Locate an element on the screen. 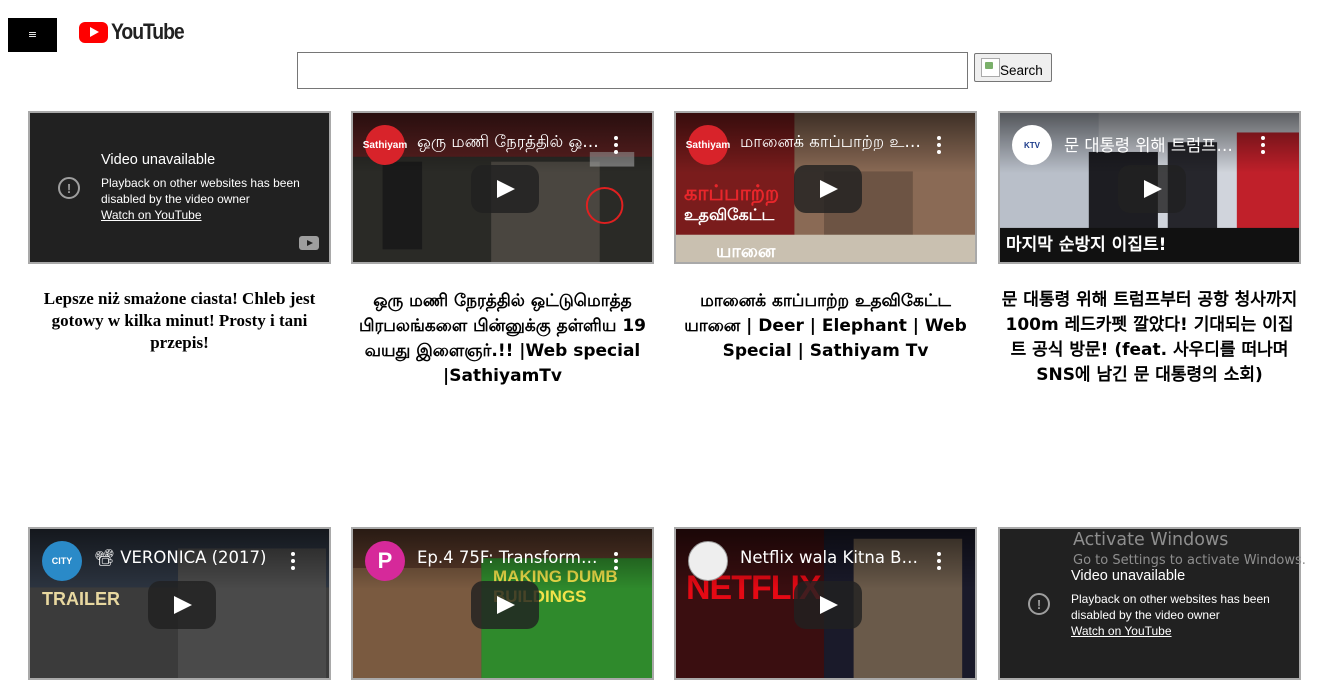 The width and height of the screenshot is (1321, 680). video-embed-4: 마지막 순방지 이집트! KTV 문 대통령 위해 트럼프부터 공항 is located at coordinates (1149, 187).